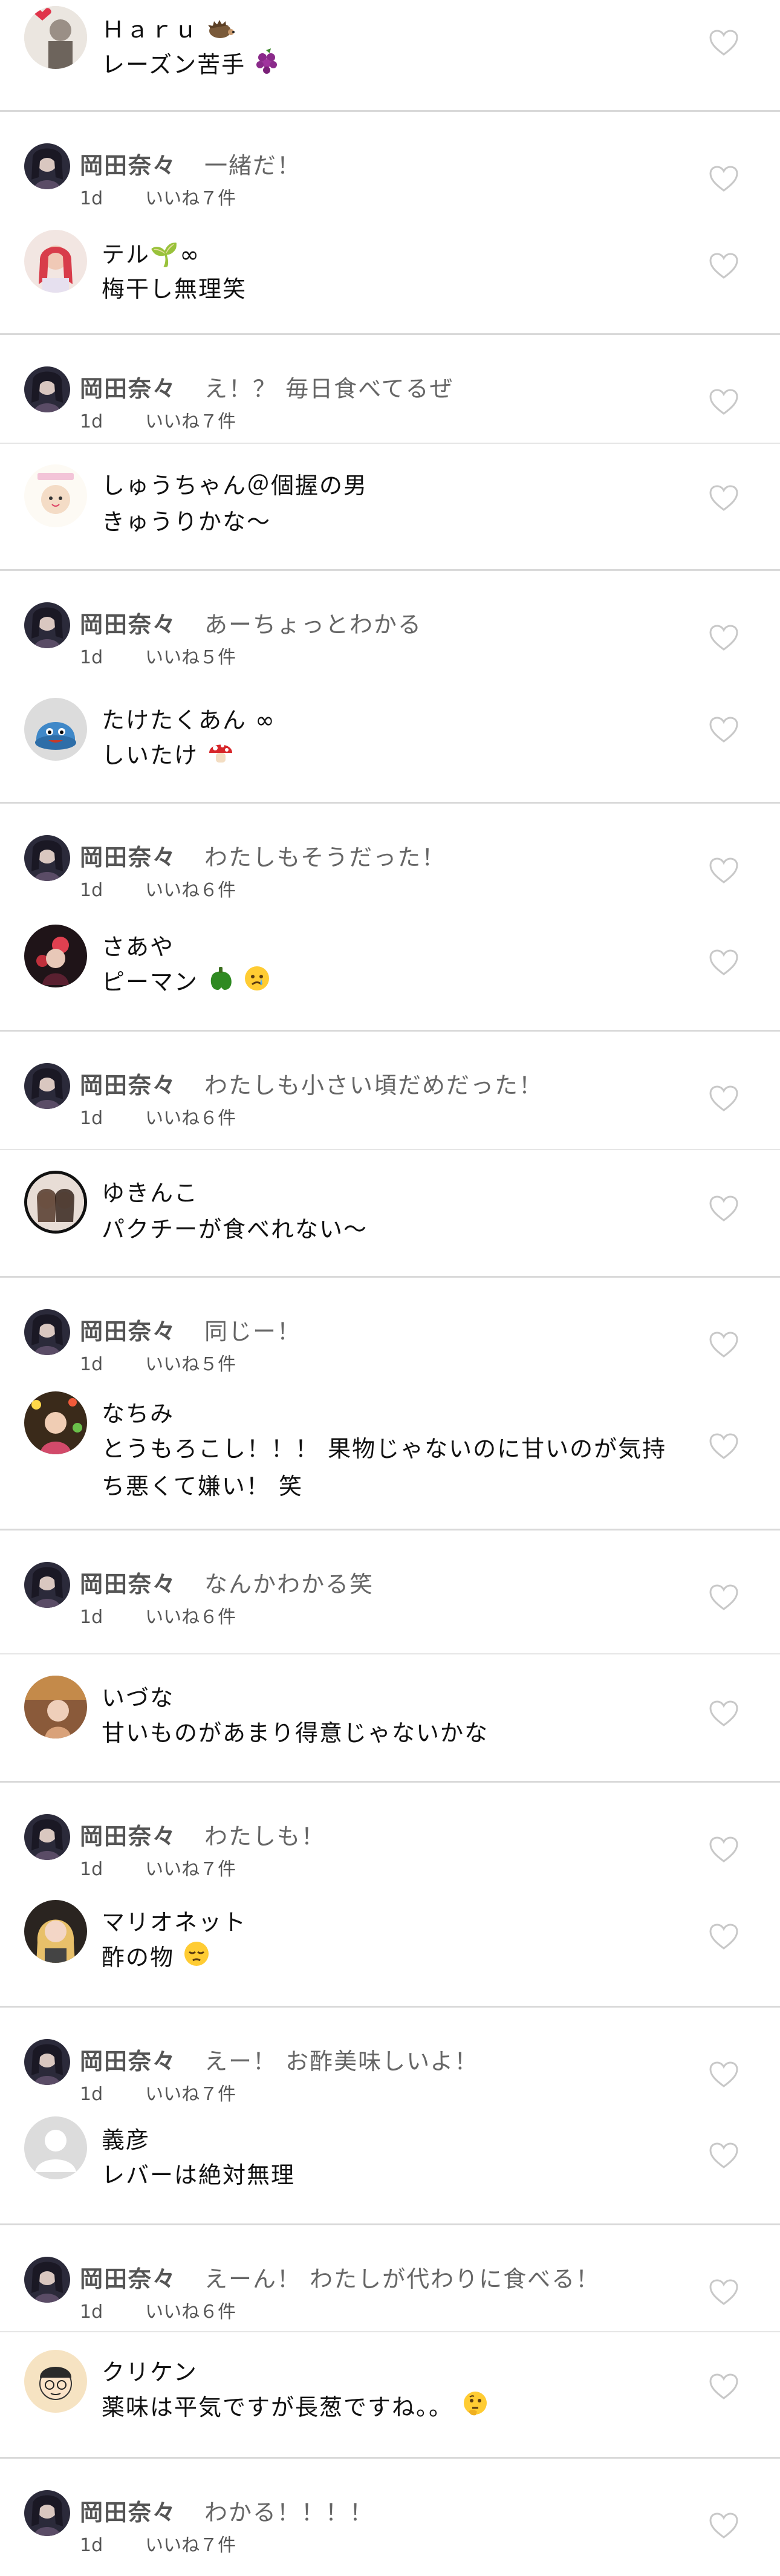  What do you see at coordinates (174, 1920) in the screenshot?
I see `comment-author: マリオネット` at bounding box center [174, 1920].